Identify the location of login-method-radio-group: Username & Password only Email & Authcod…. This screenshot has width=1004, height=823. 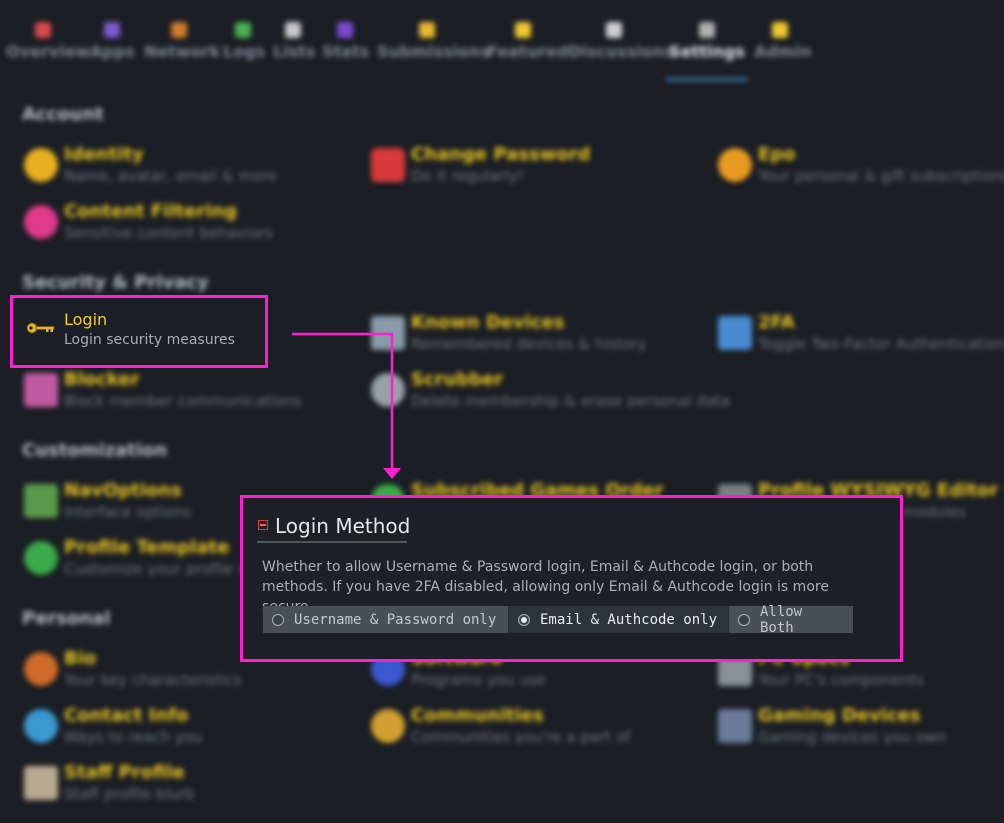
(558, 620).